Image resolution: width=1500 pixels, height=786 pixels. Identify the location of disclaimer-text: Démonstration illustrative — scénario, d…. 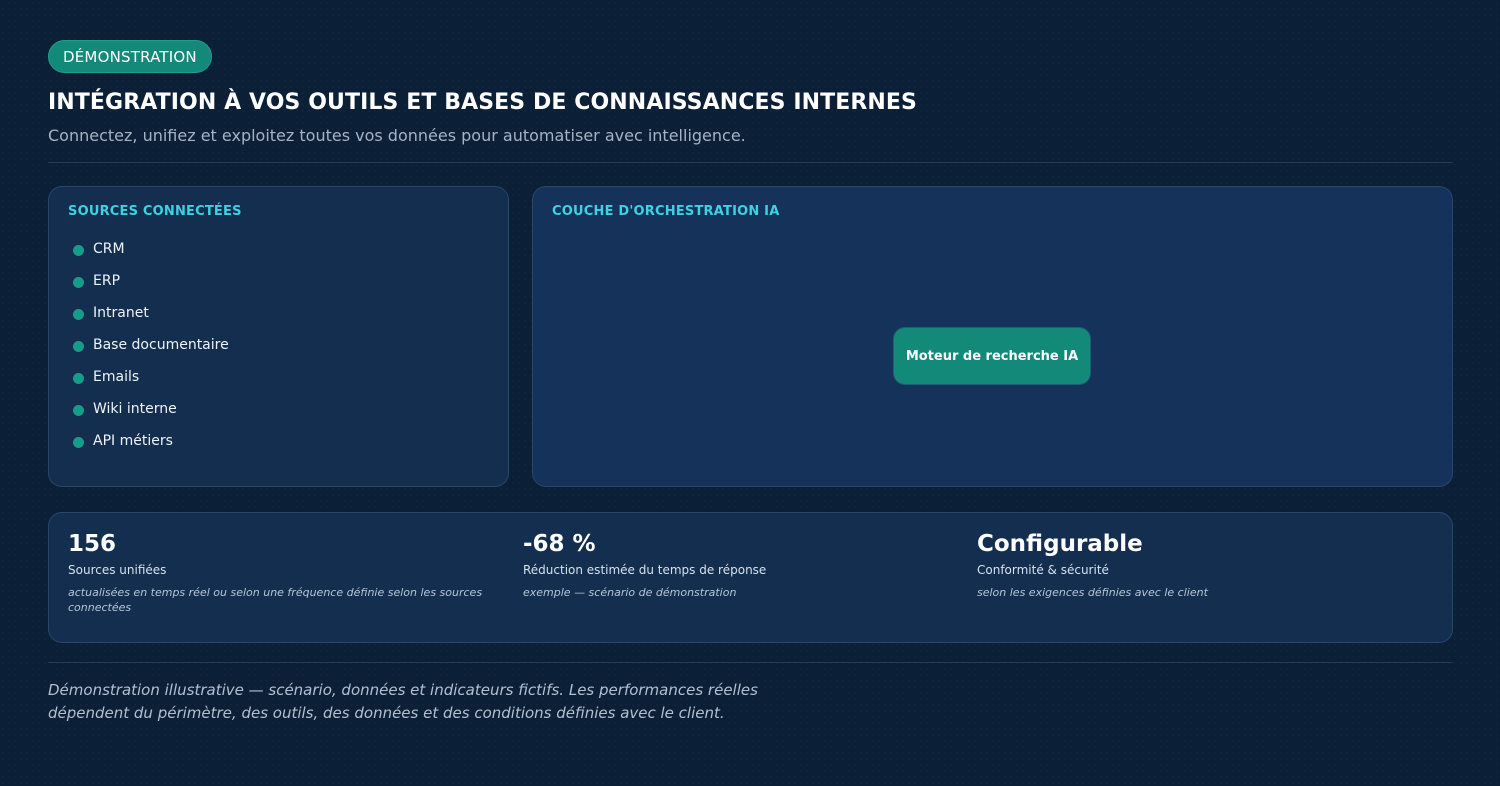
(403, 701).